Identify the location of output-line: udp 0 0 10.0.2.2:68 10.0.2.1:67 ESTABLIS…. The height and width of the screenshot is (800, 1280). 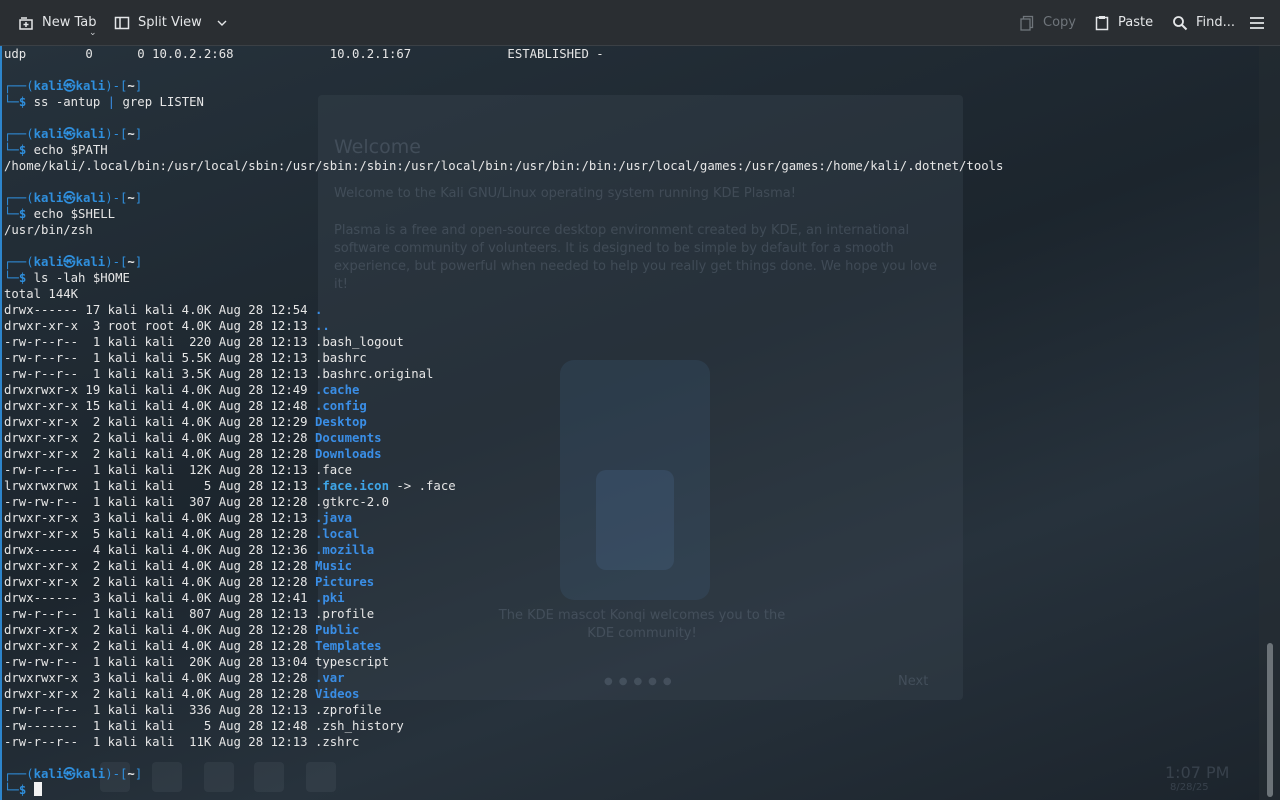
(503, 54).